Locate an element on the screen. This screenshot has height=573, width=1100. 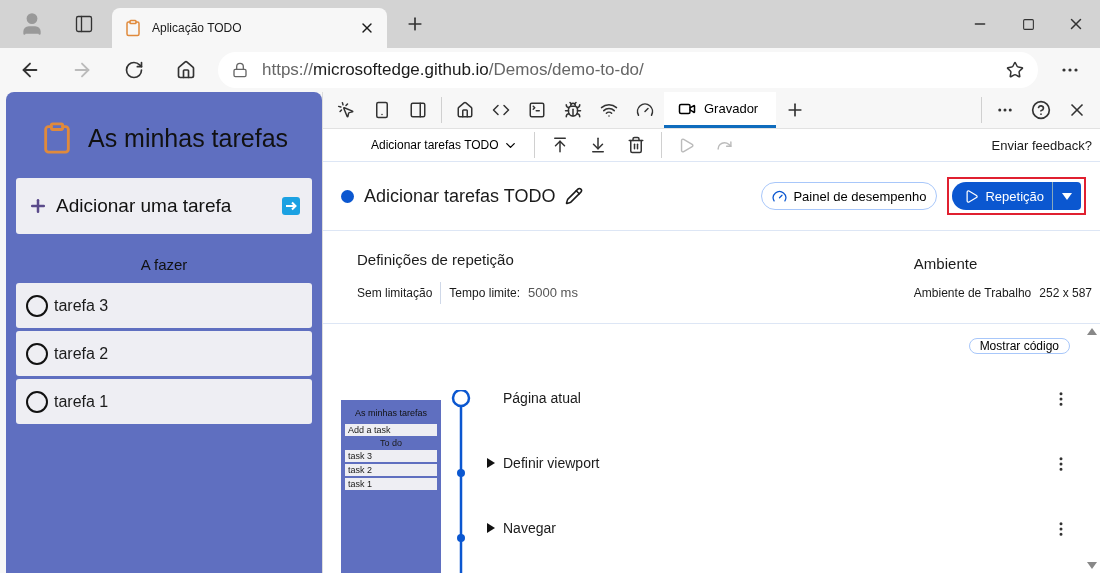
home-icon is located at coordinates (186, 70).